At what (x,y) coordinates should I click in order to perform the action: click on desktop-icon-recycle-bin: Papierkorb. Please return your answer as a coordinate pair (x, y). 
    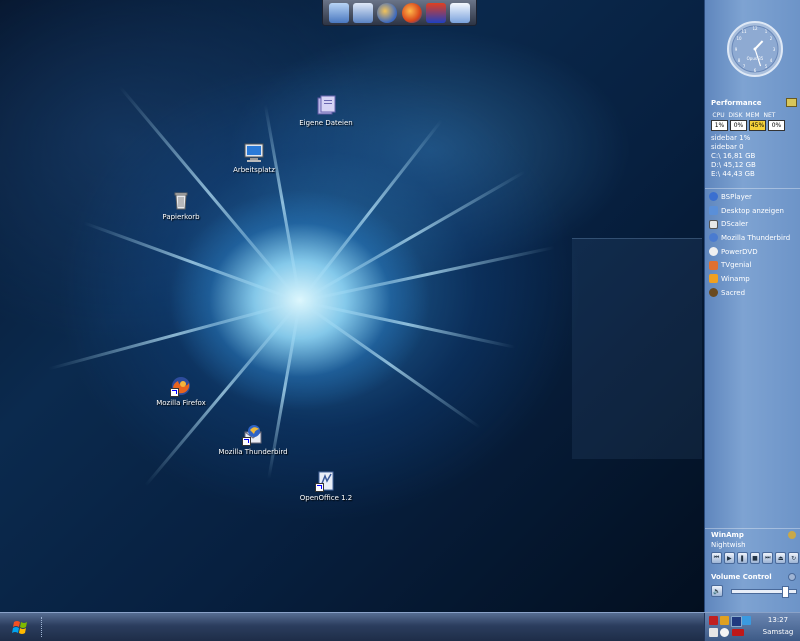
    Looking at the image, I should click on (181, 205).